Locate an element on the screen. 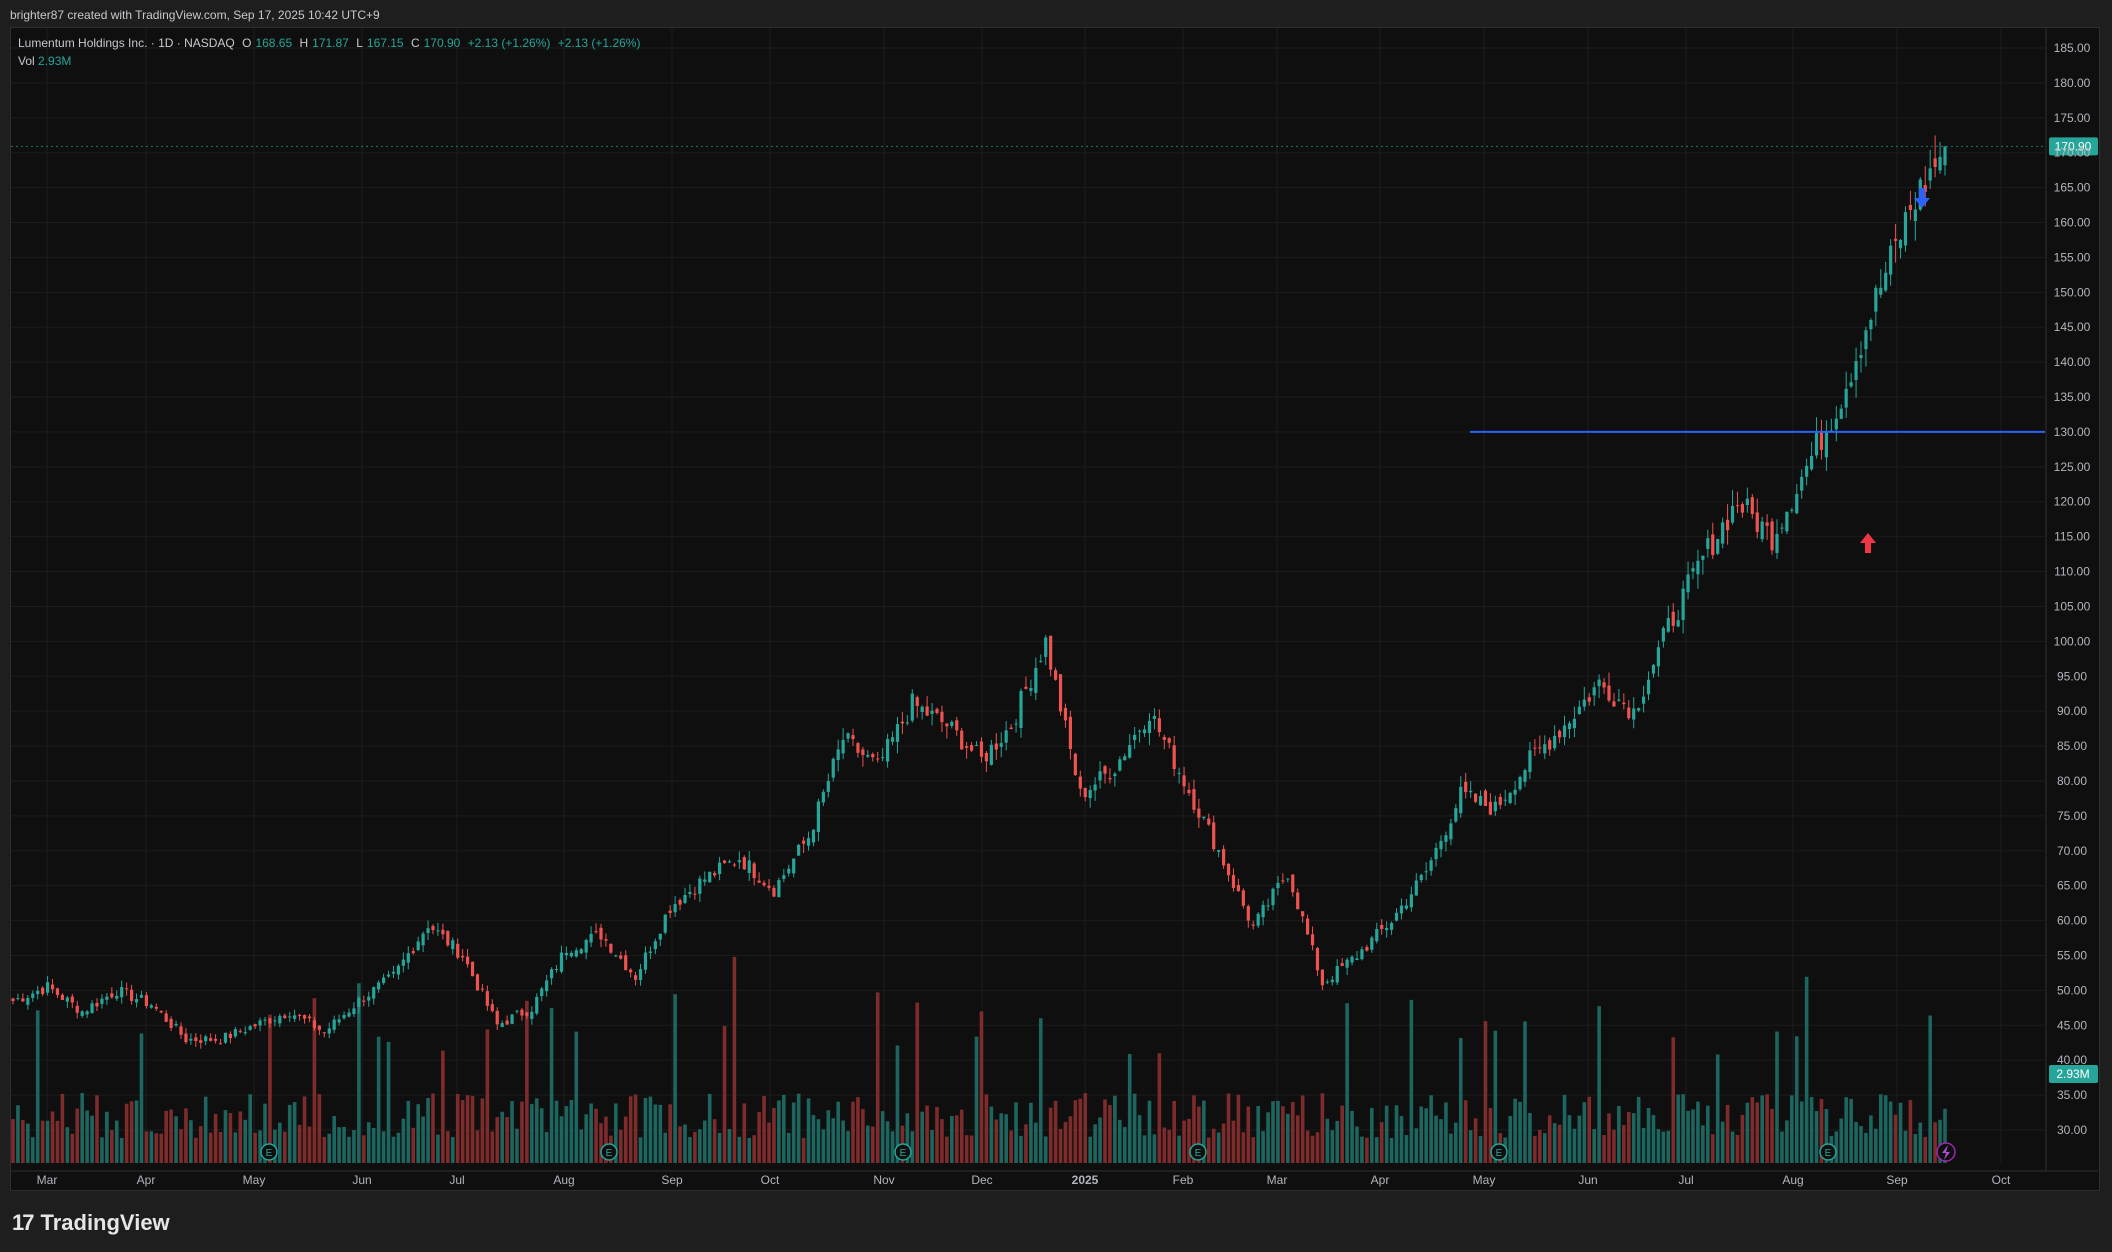 This screenshot has width=2112, height=1252. y-tick-label: 120.00 is located at coordinates (2072, 502).